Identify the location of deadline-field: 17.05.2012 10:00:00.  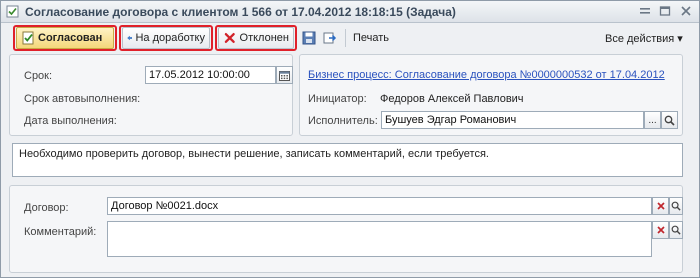
(210, 75).